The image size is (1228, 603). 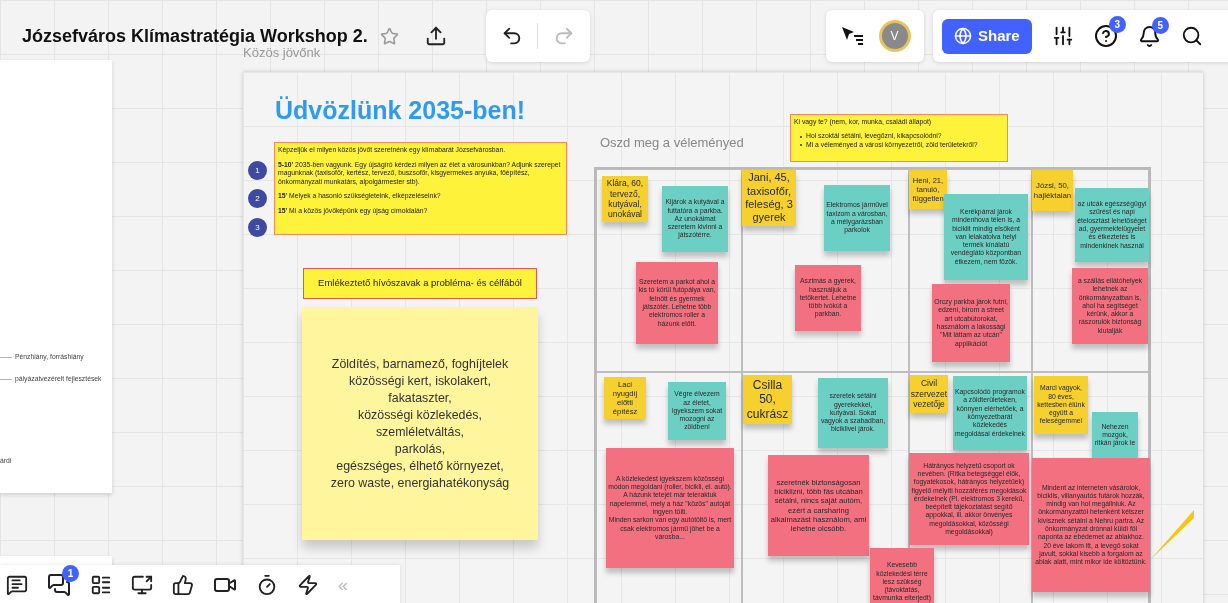 What do you see at coordinates (929, 394) in the screenshot?
I see `sticky-note: Civil szervezet vezetője` at bounding box center [929, 394].